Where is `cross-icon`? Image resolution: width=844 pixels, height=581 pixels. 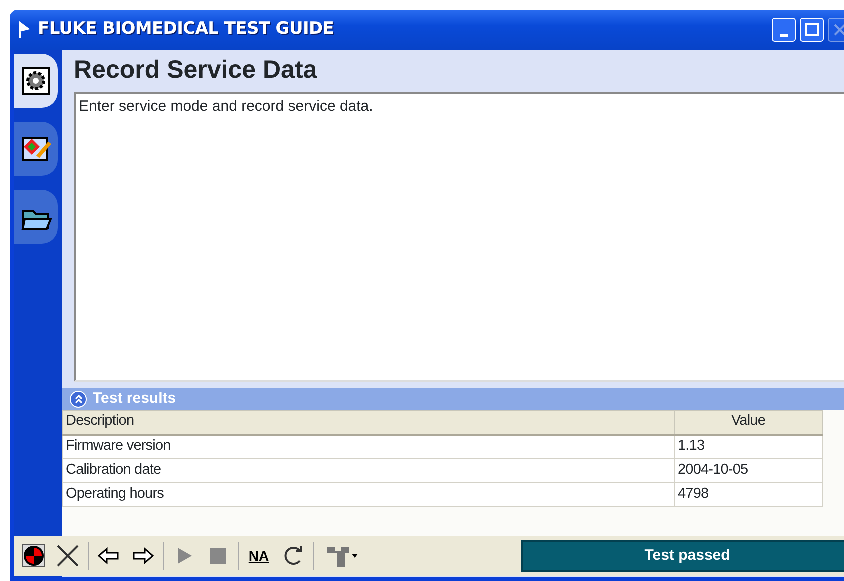
cross-icon is located at coordinates (68, 556).